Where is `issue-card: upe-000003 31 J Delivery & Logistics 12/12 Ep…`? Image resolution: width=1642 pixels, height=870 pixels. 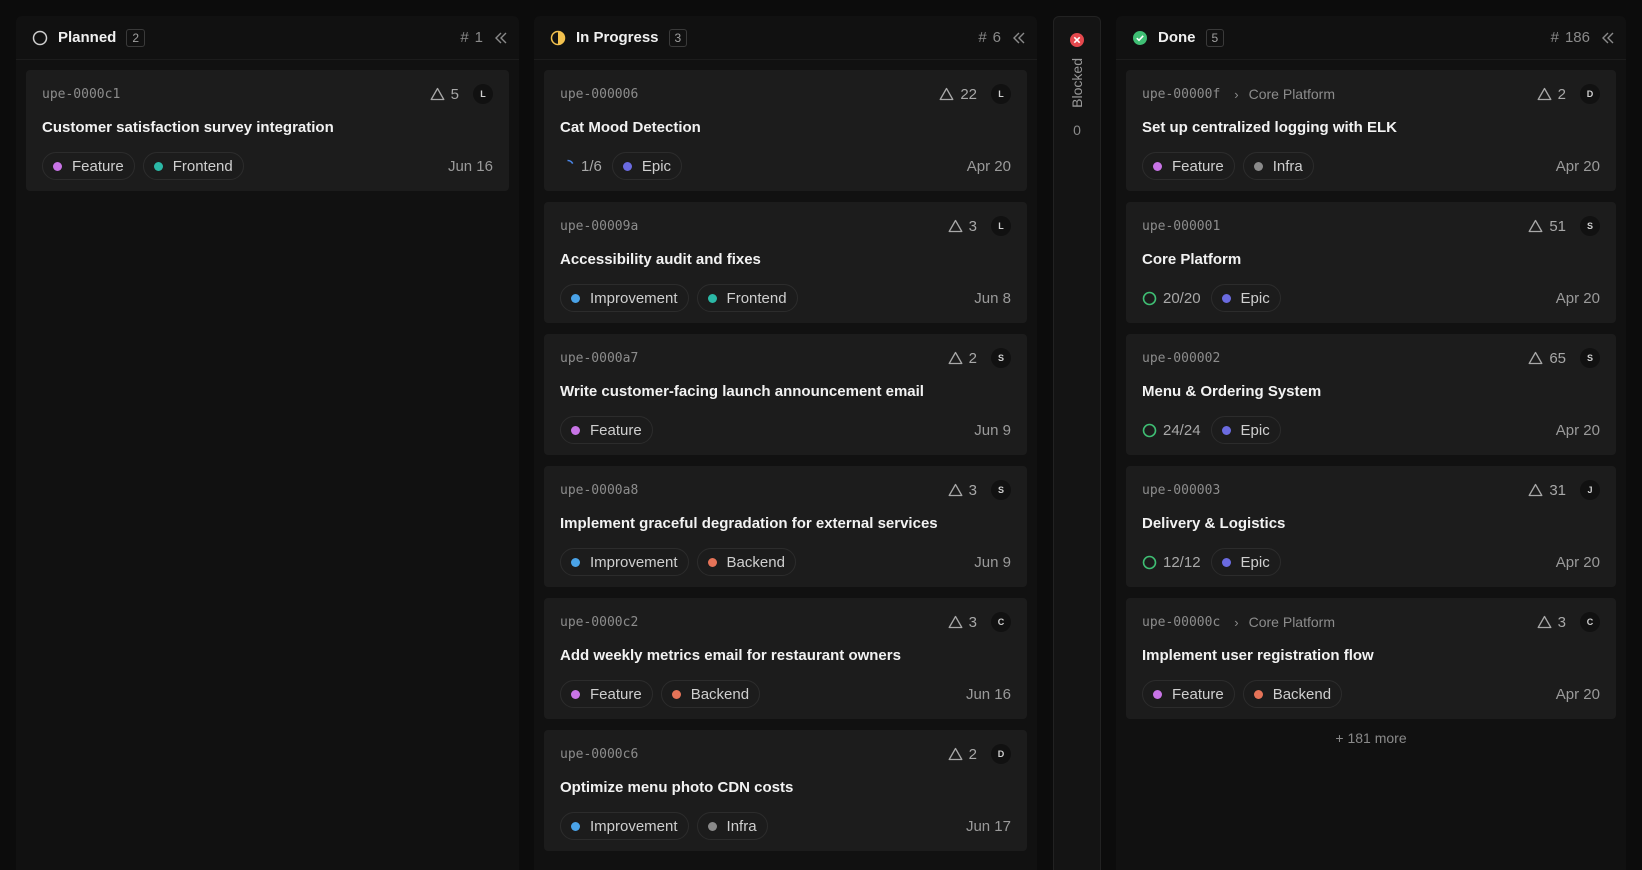 issue-card: upe-000003 31 J Delivery & Logistics 12/12 Ep… is located at coordinates (1371, 526).